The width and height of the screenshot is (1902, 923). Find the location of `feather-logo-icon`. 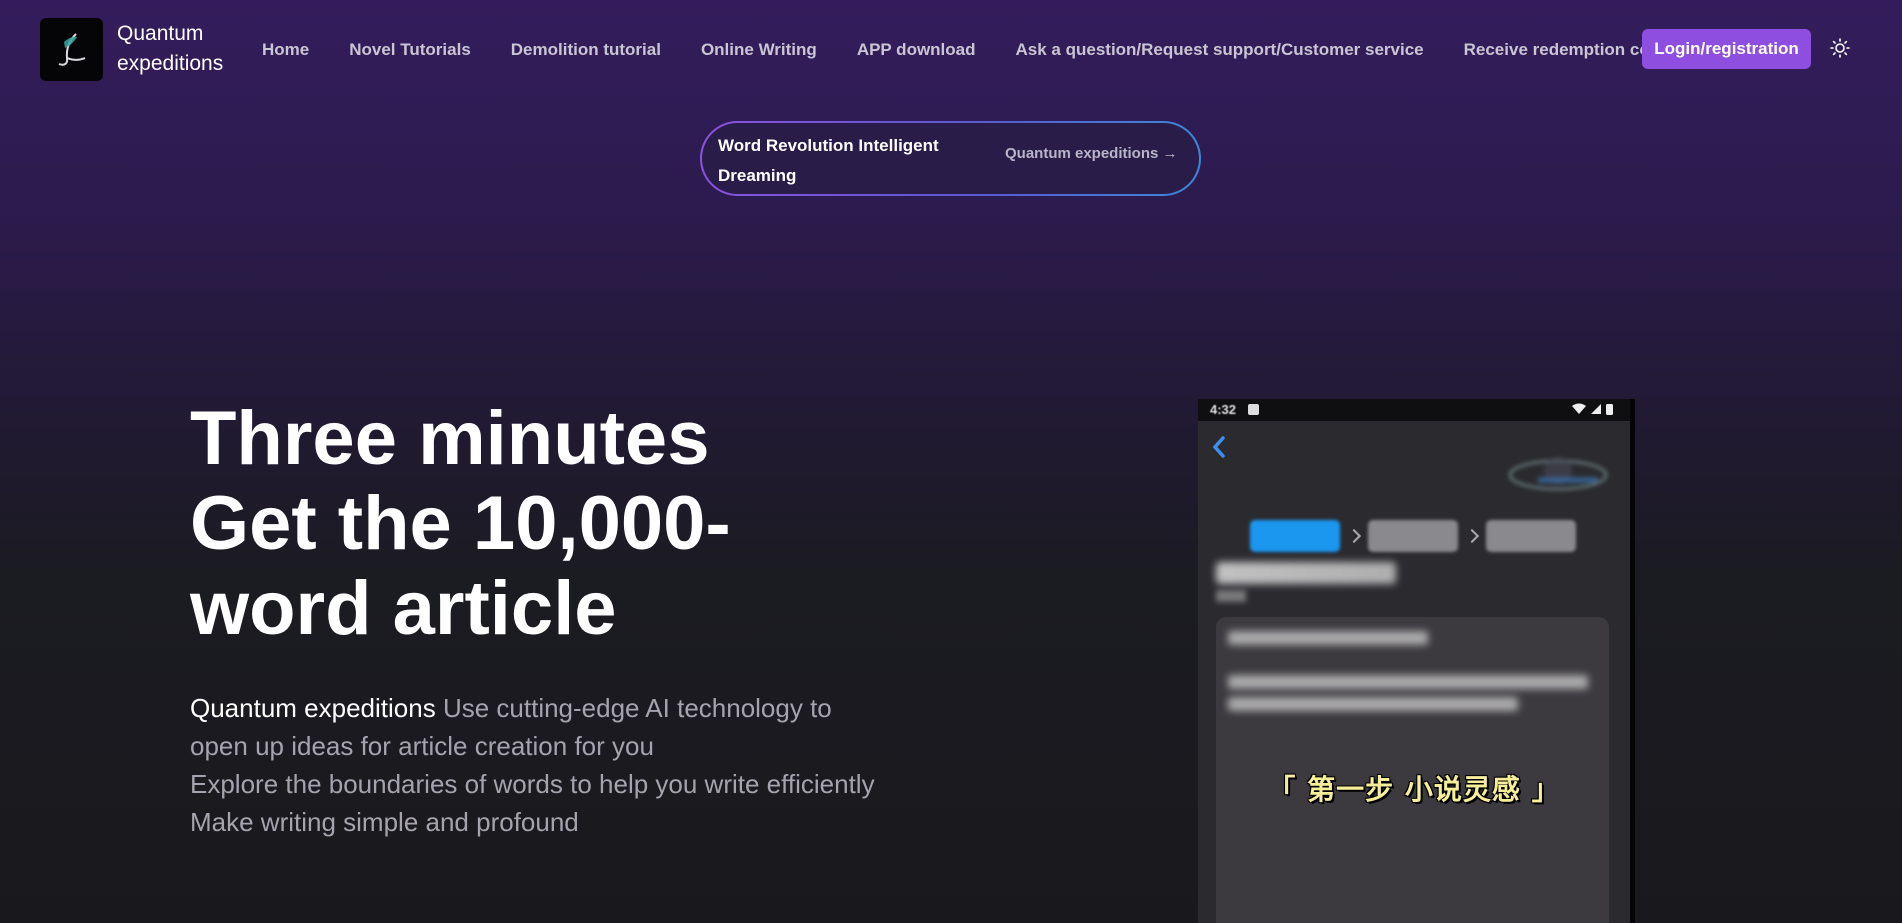

feather-logo-icon is located at coordinates (71, 49).